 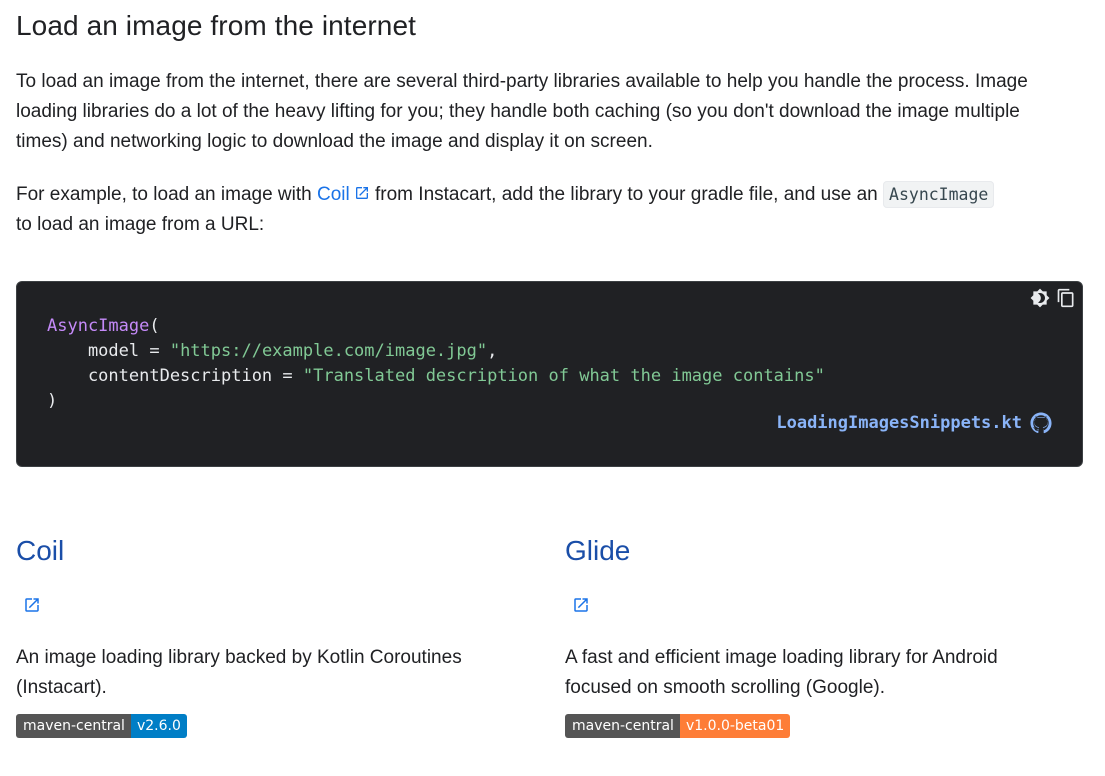 I want to click on badge-version: v1.0.0-beta01, so click(x=735, y=726).